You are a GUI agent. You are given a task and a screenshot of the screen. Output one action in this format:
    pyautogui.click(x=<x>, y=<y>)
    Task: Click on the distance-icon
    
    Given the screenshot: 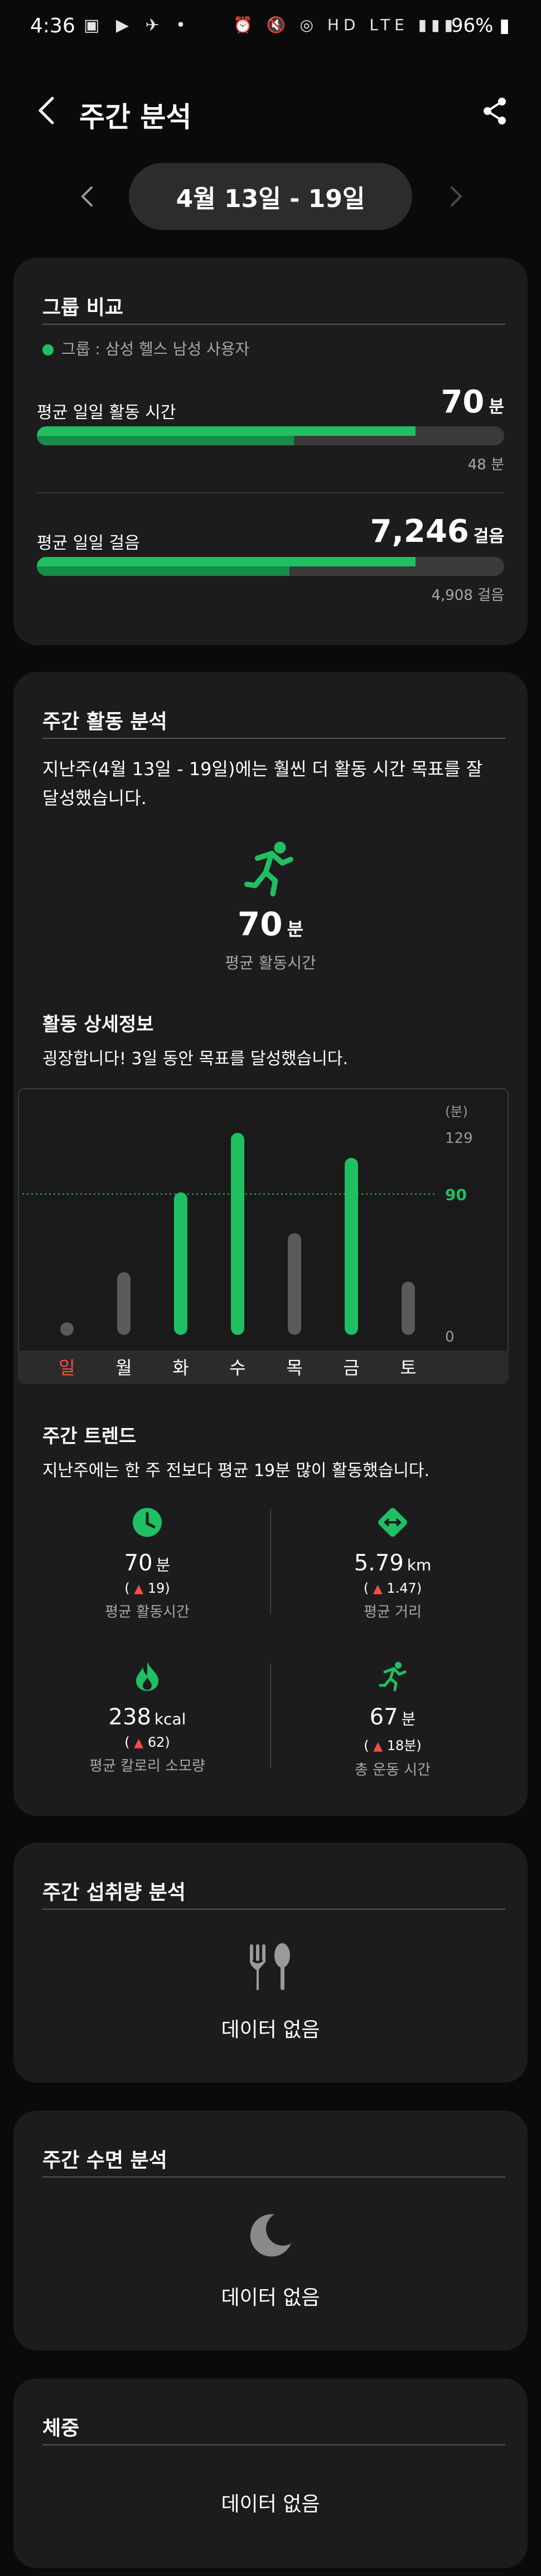 What is the action you would take?
    pyautogui.click(x=392, y=1522)
    